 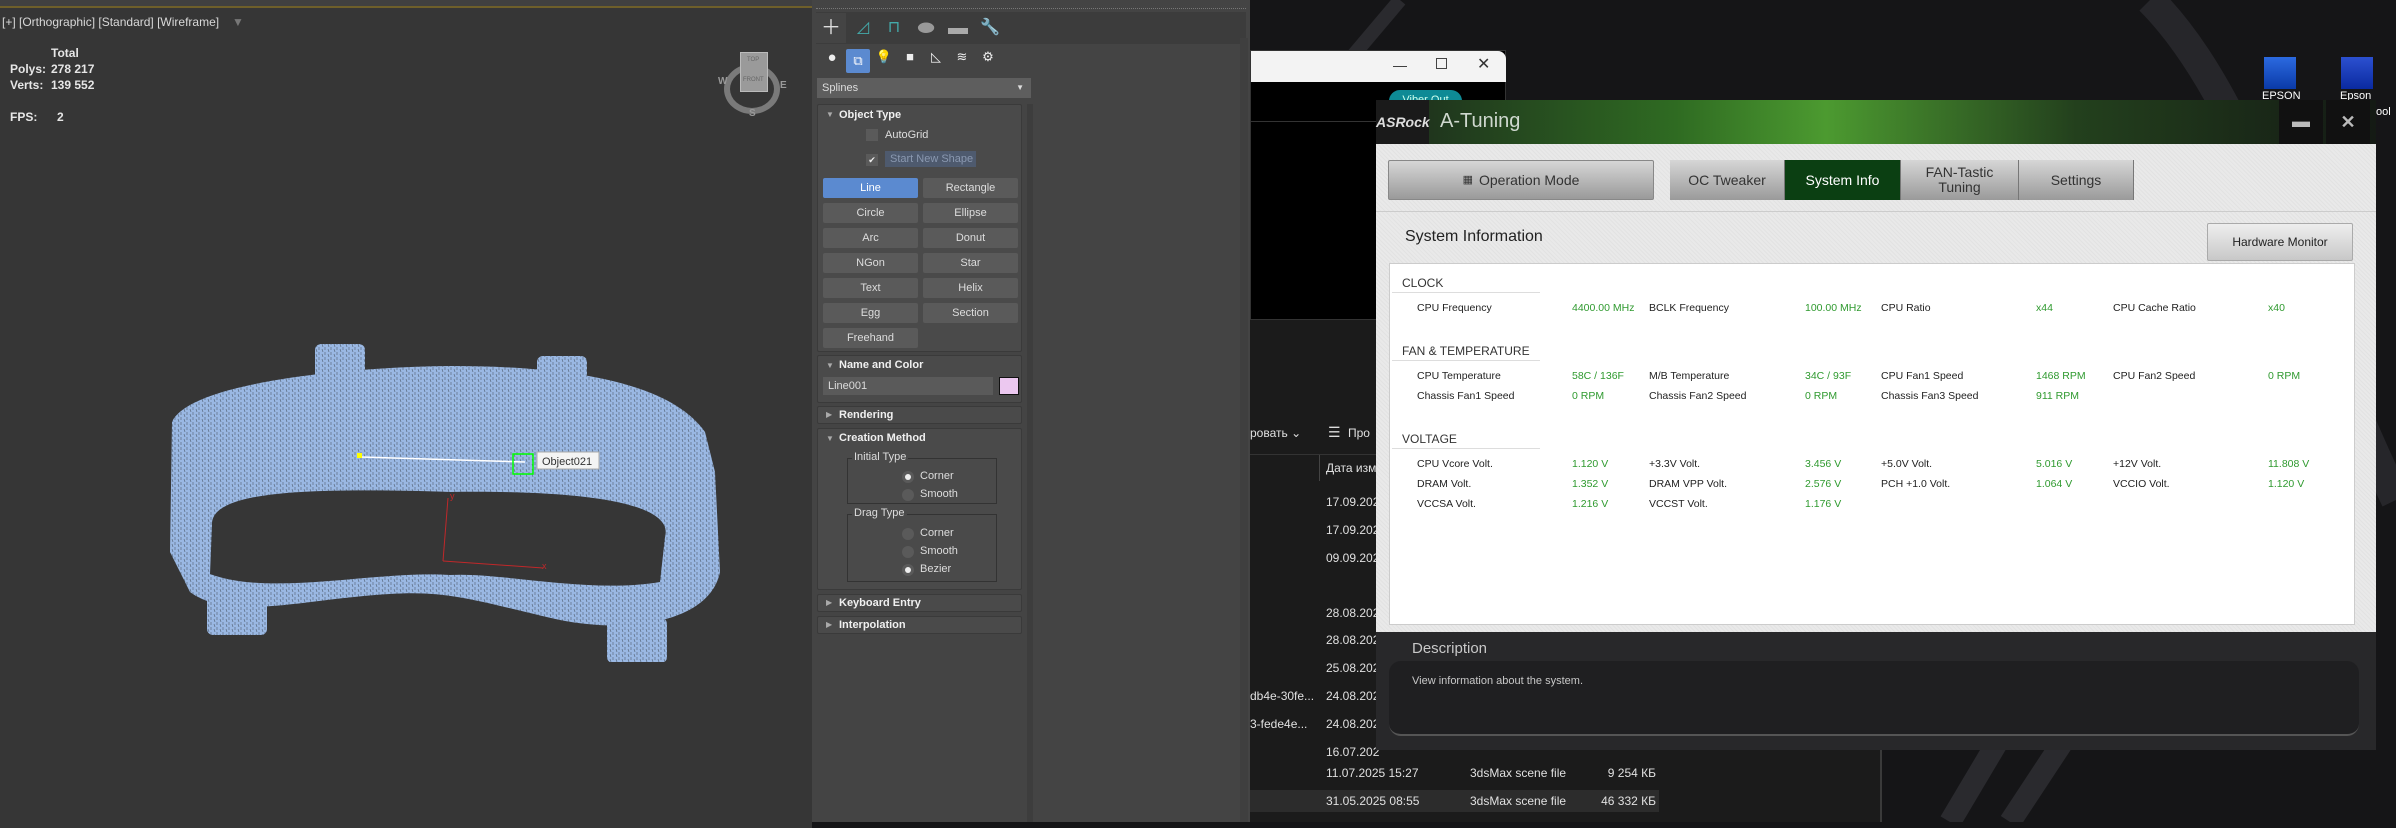 What do you see at coordinates (924, 88) in the screenshot?
I see `category-dropdown: Splines ▼` at bounding box center [924, 88].